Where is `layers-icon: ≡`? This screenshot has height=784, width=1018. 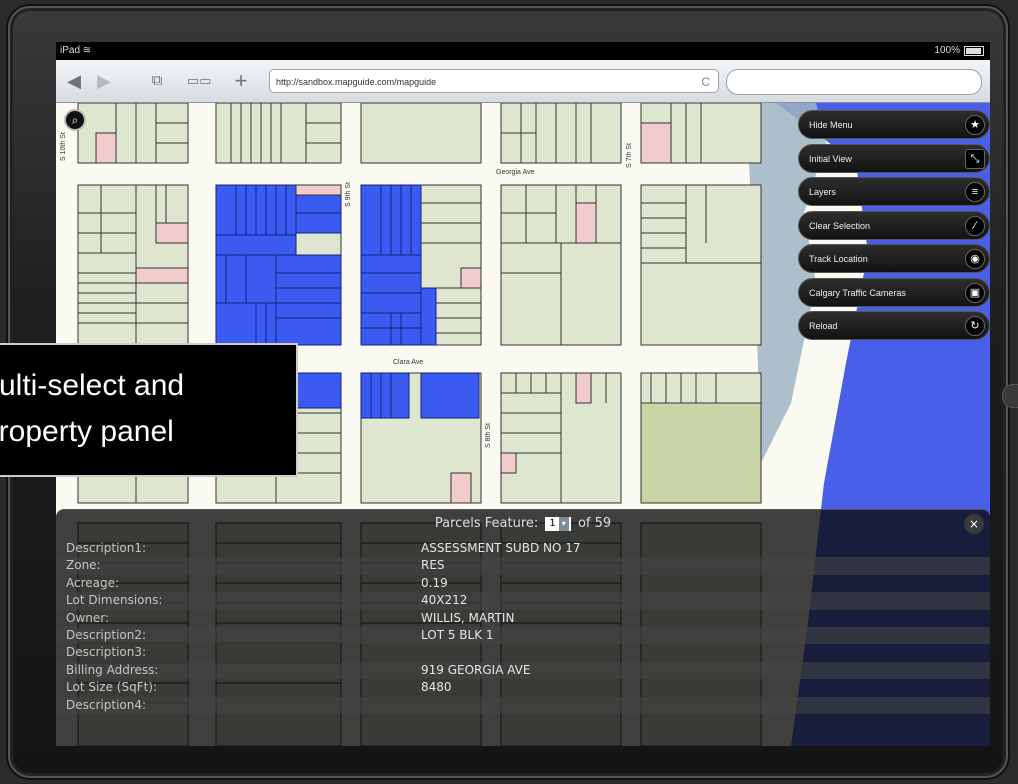 layers-icon: ≡ is located at coordinates (975, 192).